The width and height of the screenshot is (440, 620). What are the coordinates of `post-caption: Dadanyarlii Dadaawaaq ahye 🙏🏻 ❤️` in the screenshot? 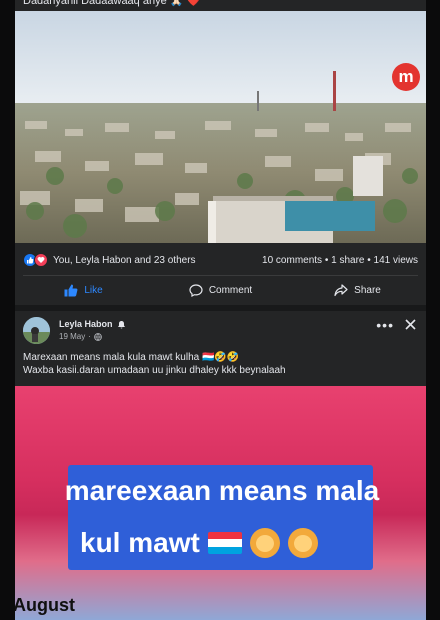 It's located at (112, 3).